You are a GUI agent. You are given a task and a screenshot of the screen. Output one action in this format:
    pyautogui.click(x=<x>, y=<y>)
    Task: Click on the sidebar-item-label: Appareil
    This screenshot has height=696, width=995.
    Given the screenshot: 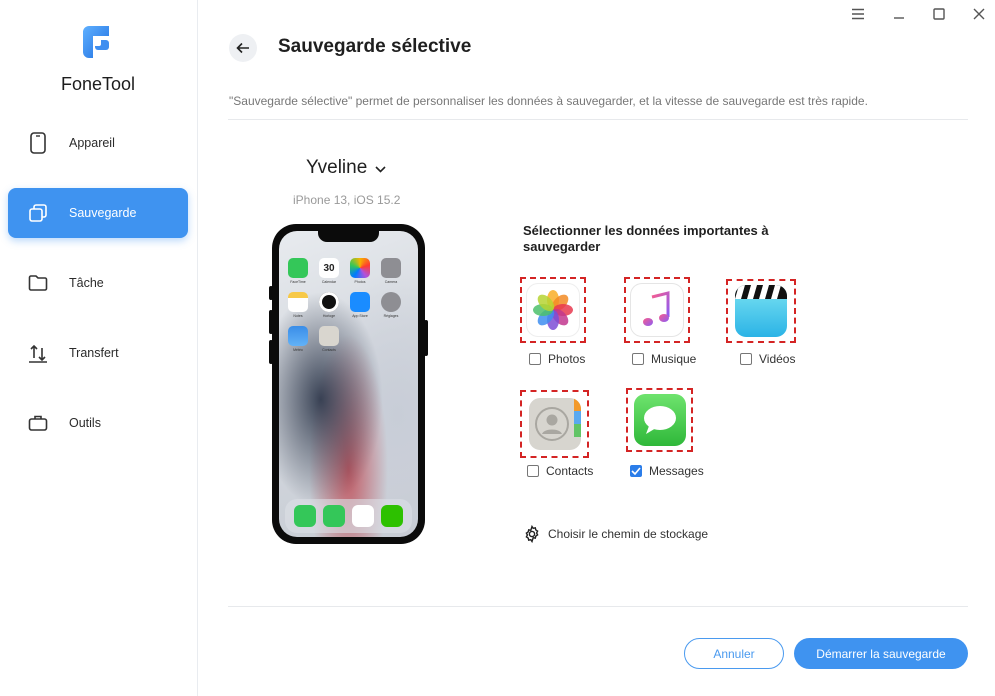 What is the action you would take?
    pyautogui.click(x=92, y=143)
    